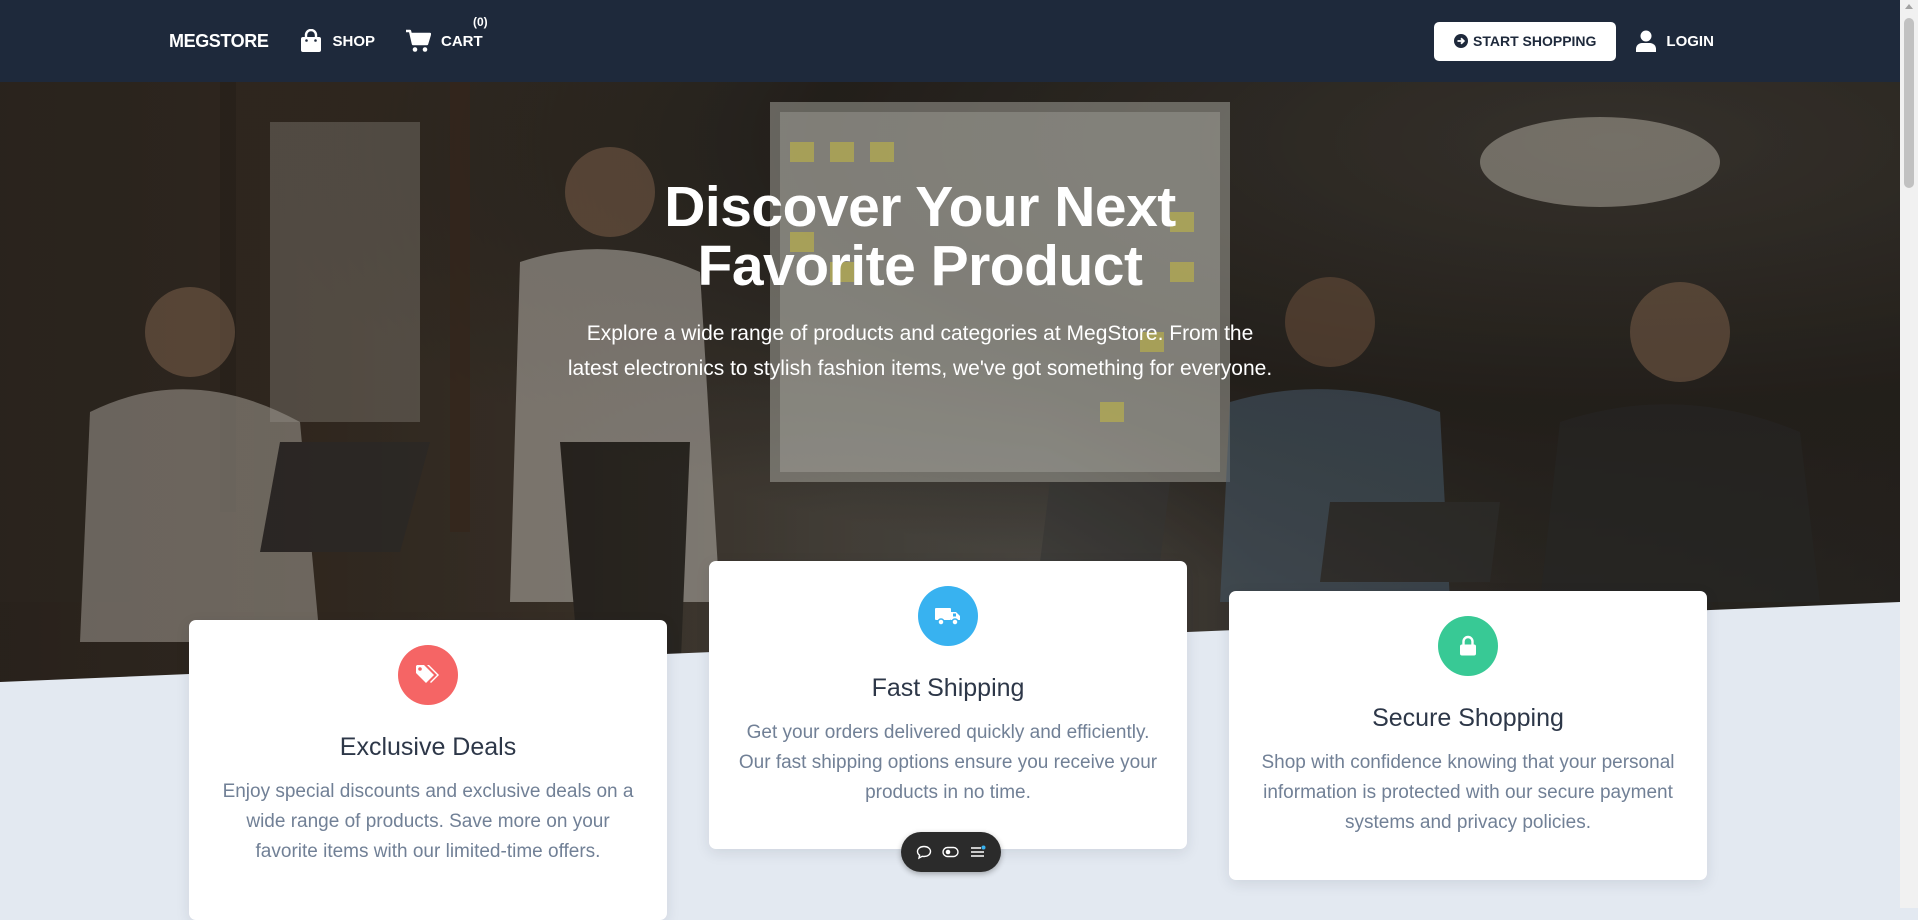  What do you see at coordinates (219, 41) in the screenshot?
I see `brand-logo: MEGSTORE` at bounding box center [219, 41].